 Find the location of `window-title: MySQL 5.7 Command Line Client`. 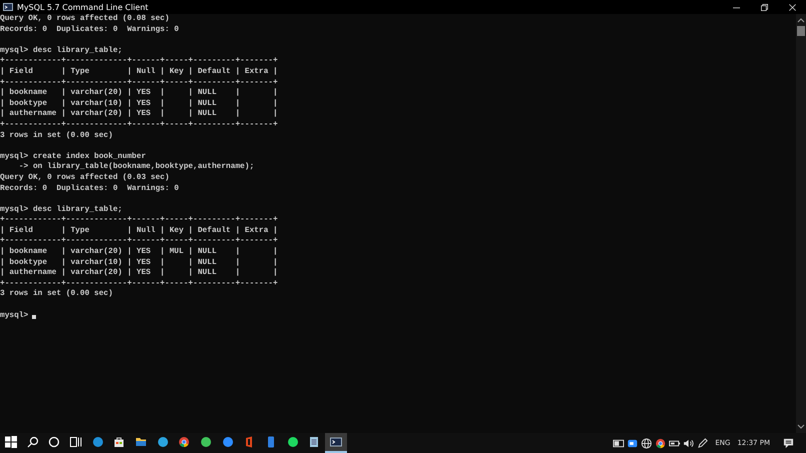

window-title: MySQL 5.7 Command Line Client is located at coordinates (82, 7).